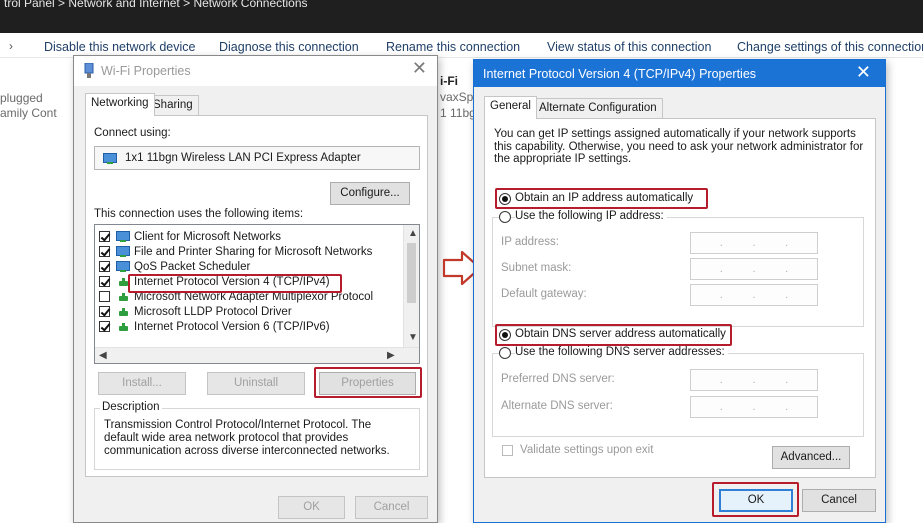 The image size is (923, 523). I want to click on view-status-command: View status of this connection, so click(629, 47).